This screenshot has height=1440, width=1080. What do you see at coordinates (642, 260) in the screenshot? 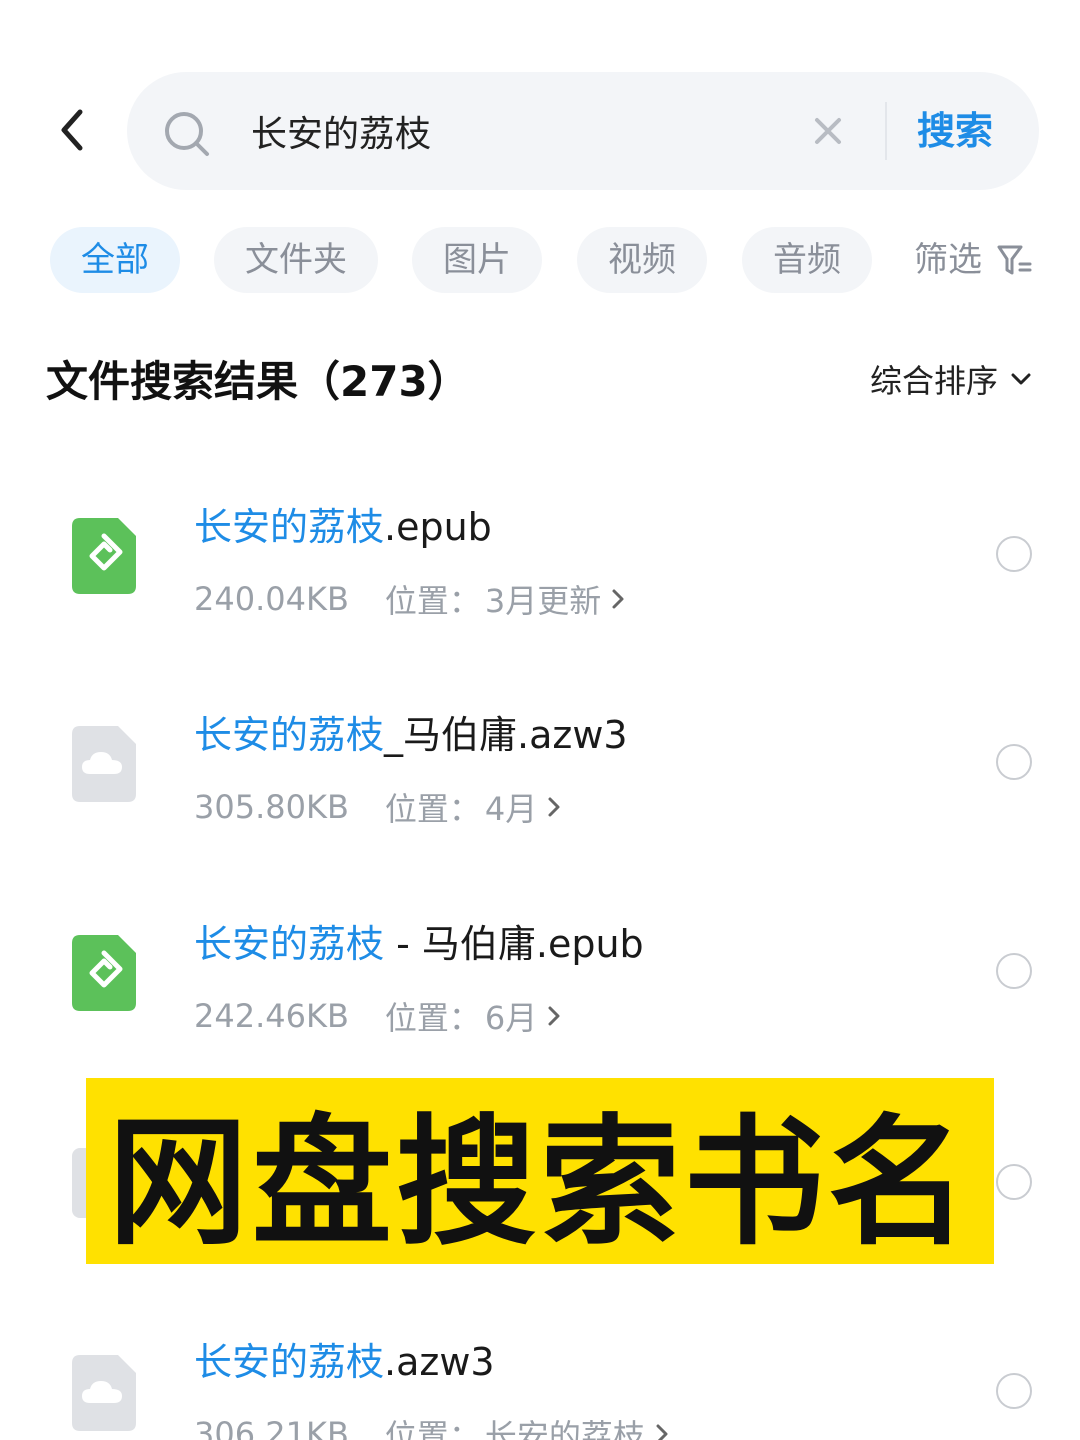
I see `filter-chip-video: 视频` at bounding box center [642, 260].